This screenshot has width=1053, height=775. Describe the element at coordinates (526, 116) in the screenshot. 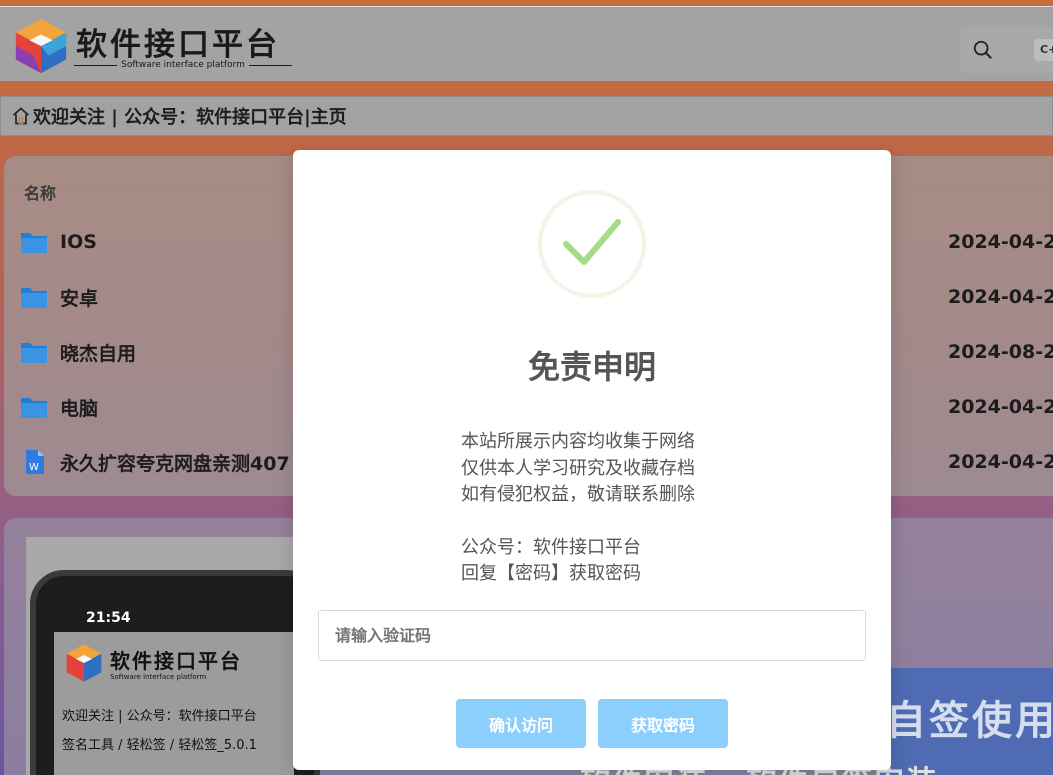

I see `breadcrumb: 欢迎关注 | 公众号：软件接口平台|主页` at that location.